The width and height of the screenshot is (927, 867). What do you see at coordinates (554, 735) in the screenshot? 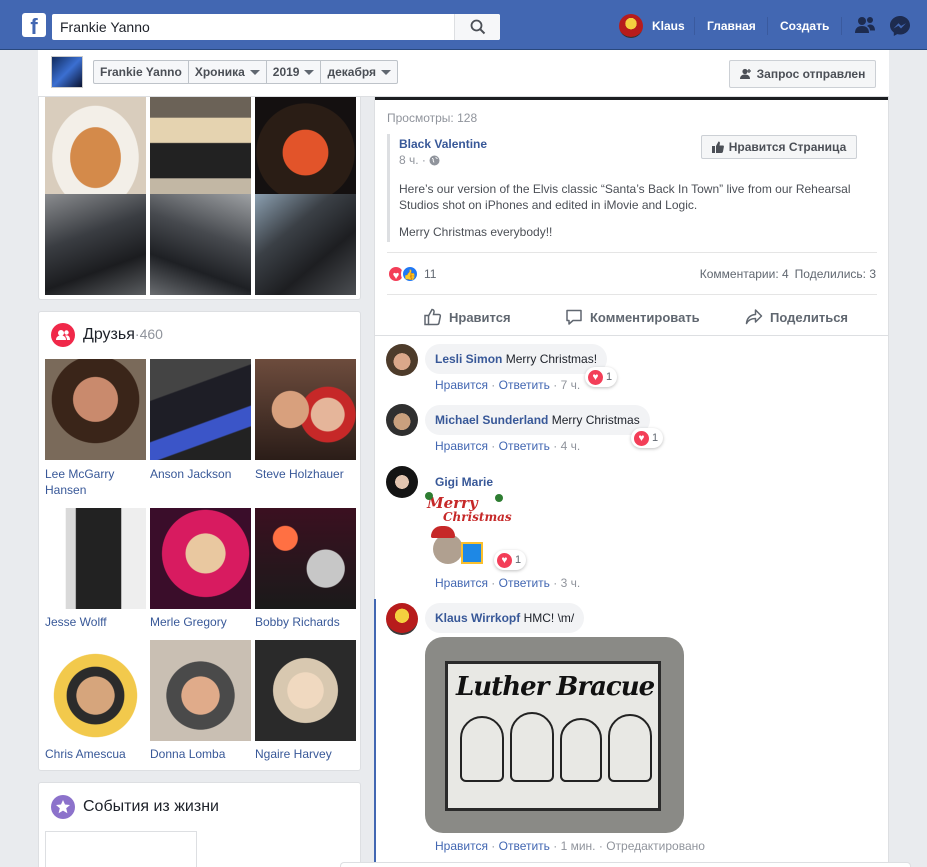
I see `comment-image: Luther Bracue` at bounding box center [554, 735].